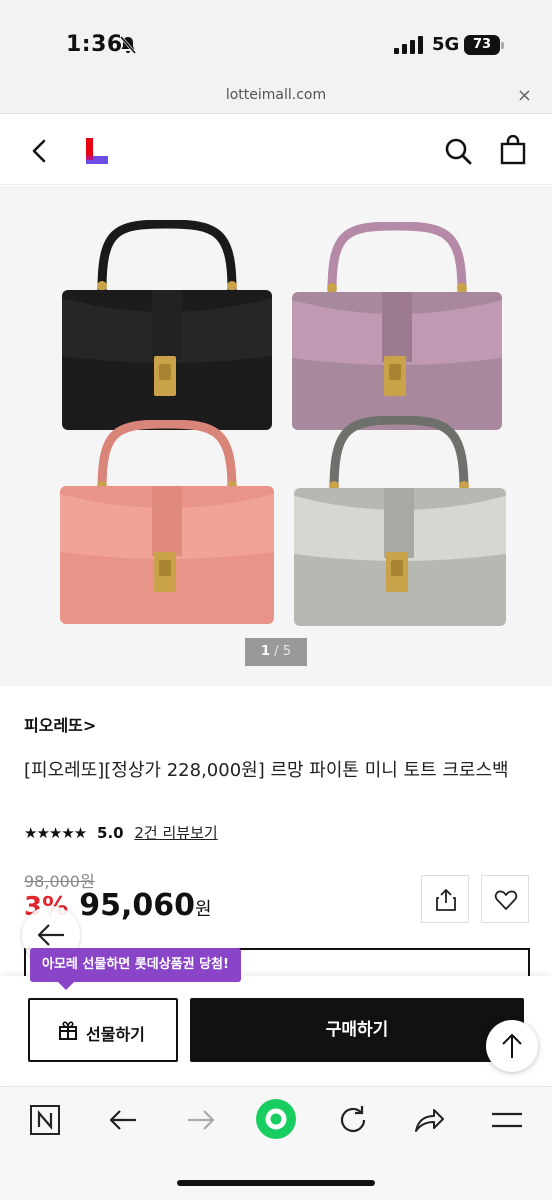  I want to click on heart-icon, so click(506, 900).